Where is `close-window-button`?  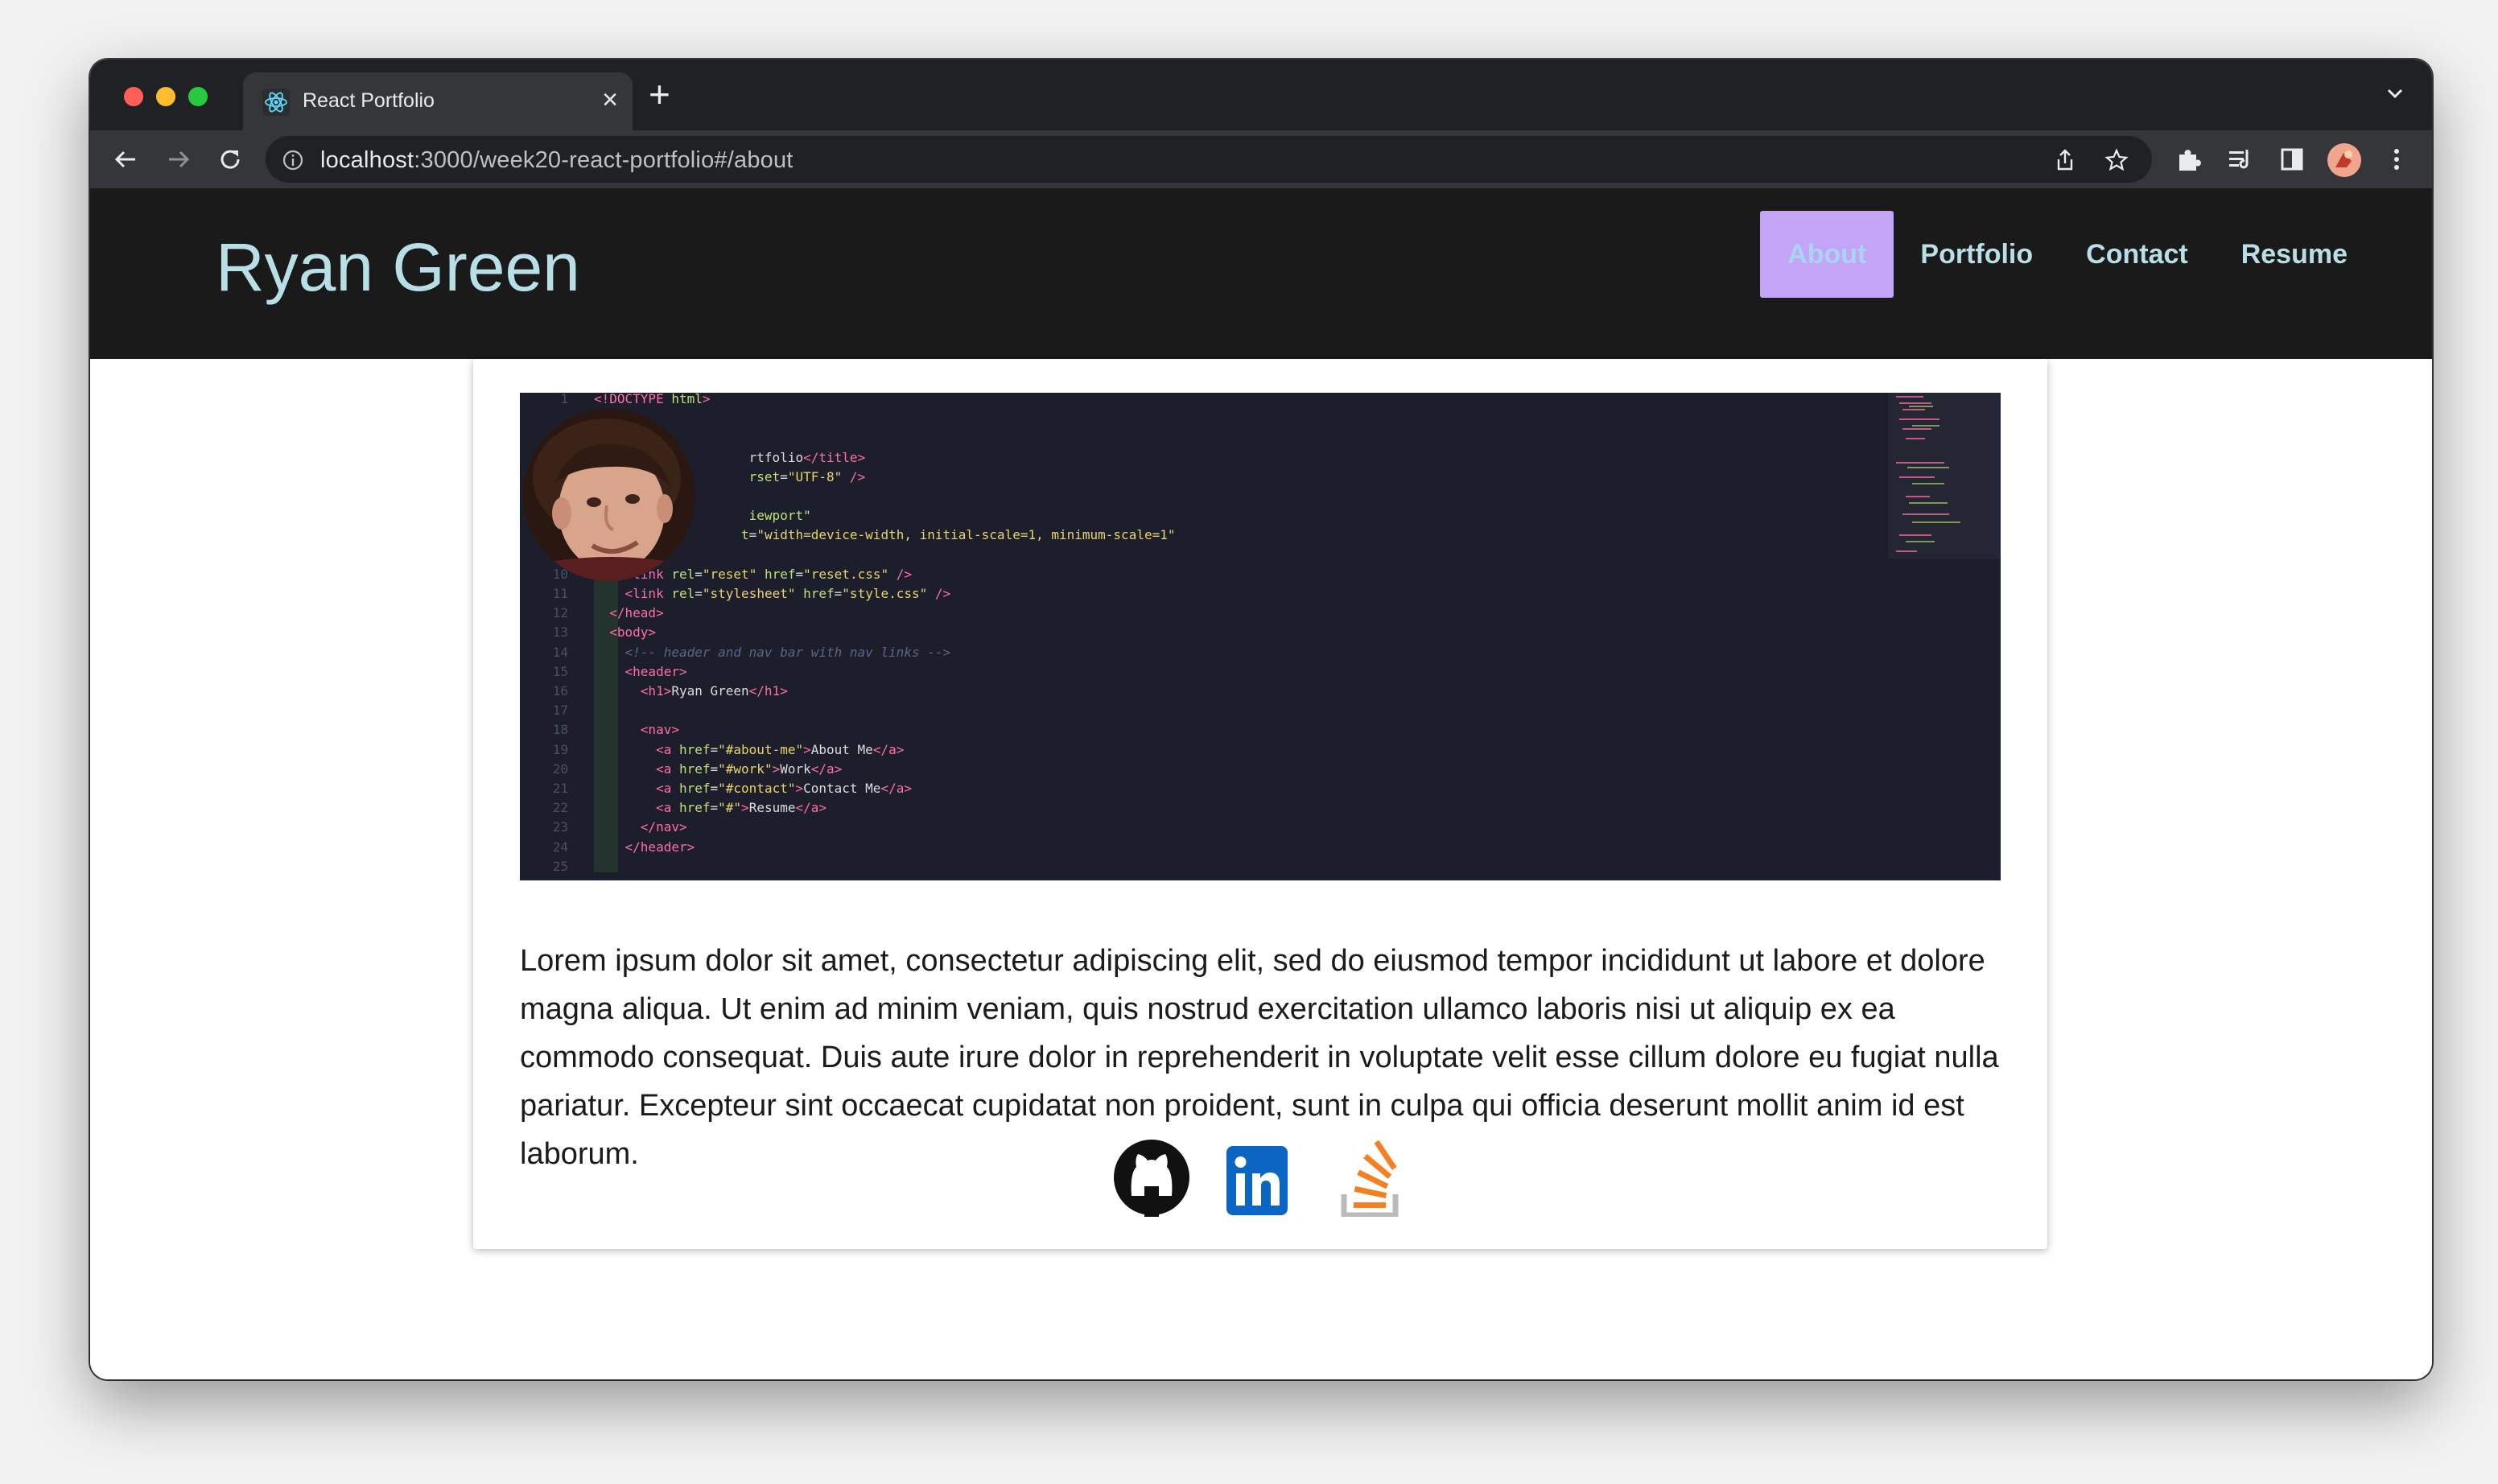
close-window-button is located at coordinates (133, 96).